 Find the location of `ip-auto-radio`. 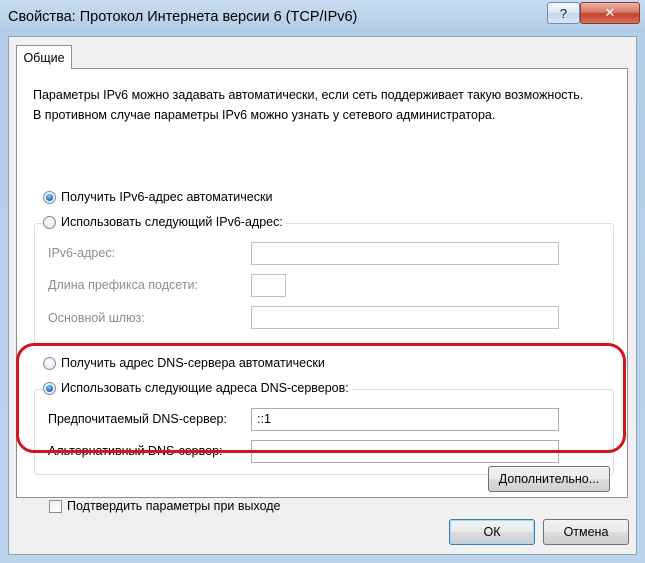

ip-auto-radio is located at coordinates (49, 197).